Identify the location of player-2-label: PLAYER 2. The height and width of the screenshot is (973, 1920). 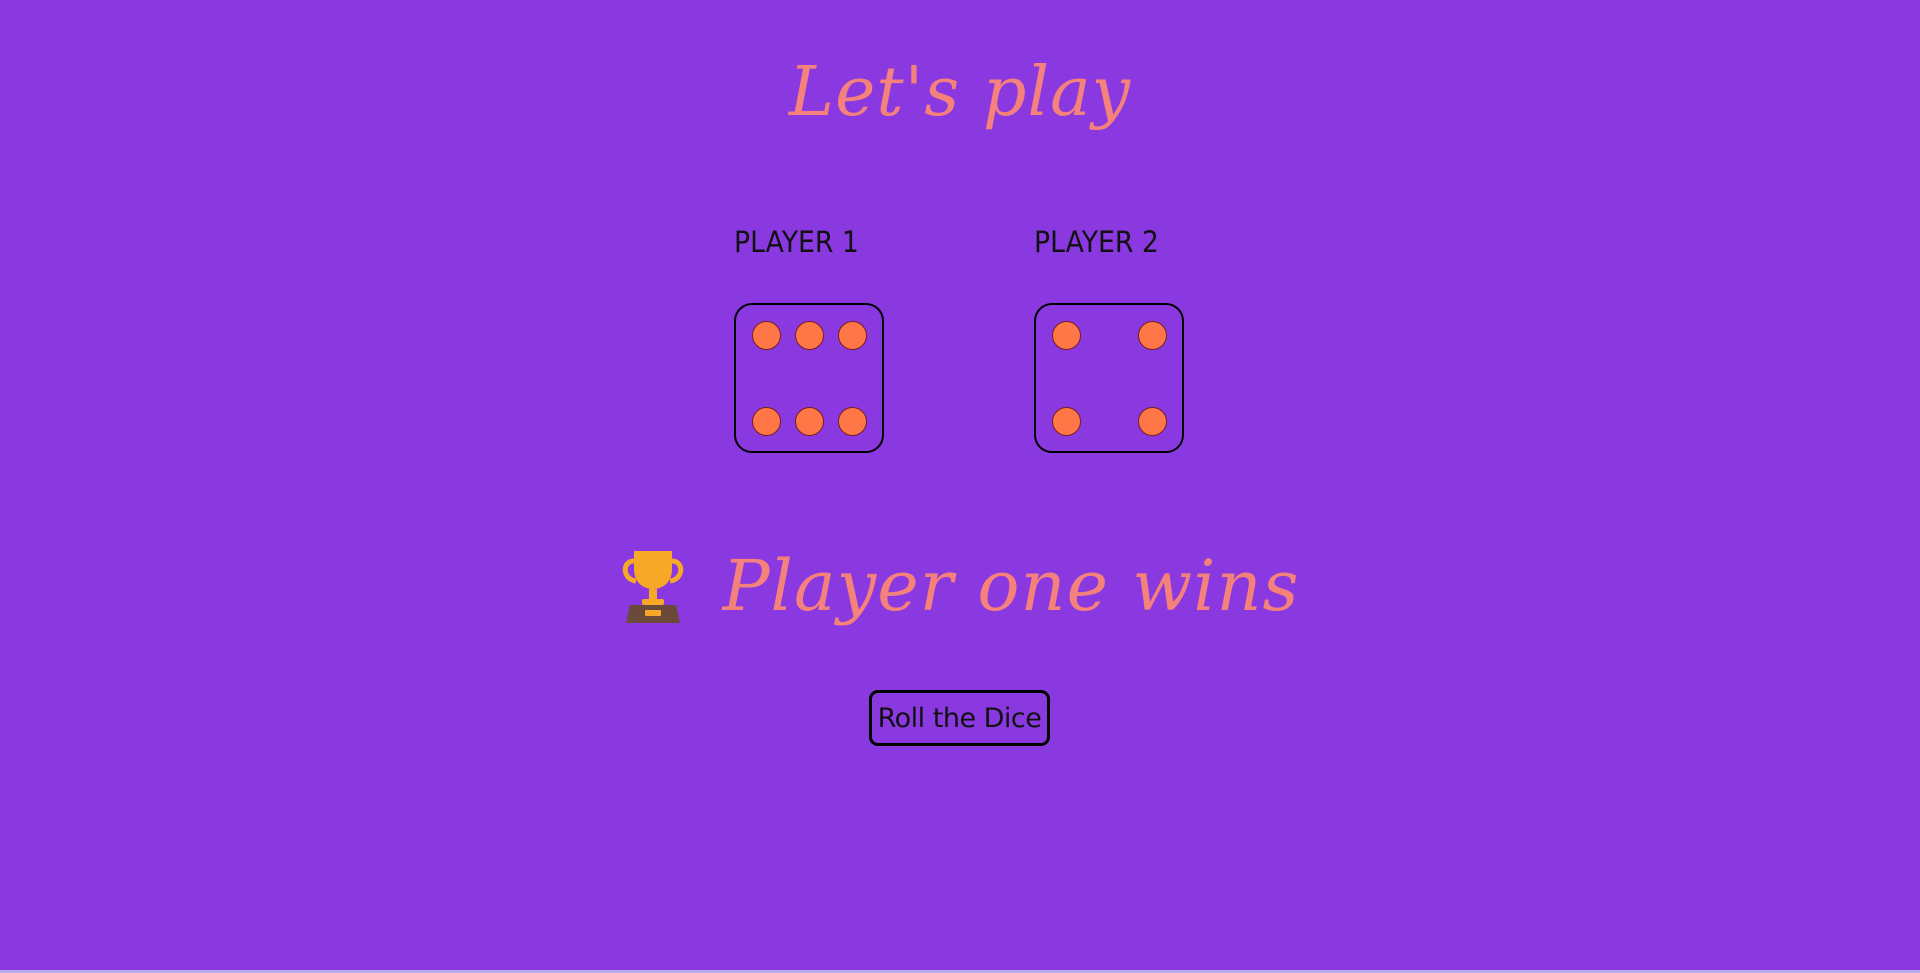
(1096, 242).